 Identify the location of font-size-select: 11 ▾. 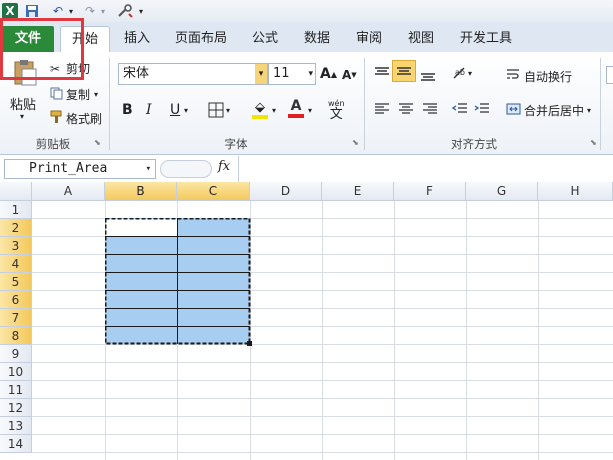
(292, 74).